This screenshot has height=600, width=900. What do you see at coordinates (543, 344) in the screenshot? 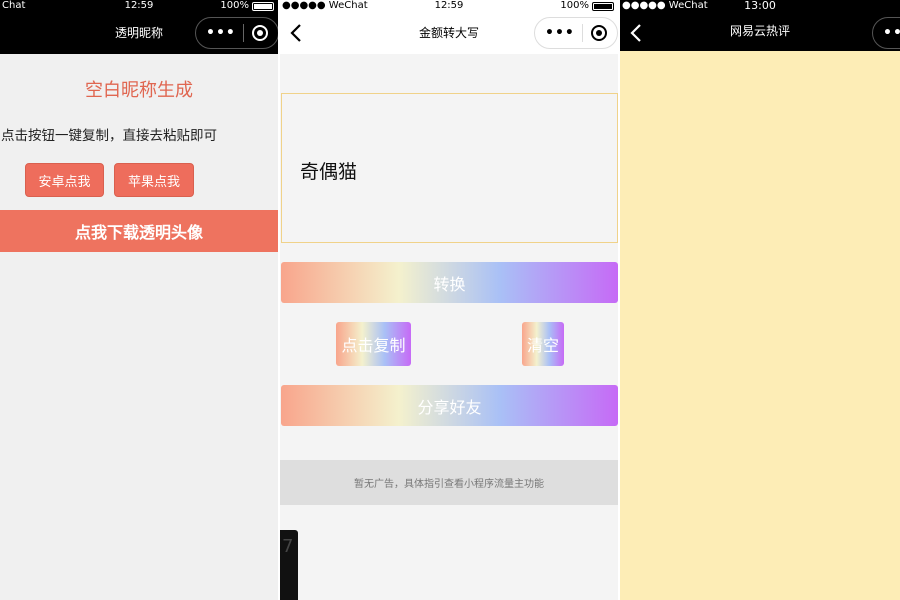
I see `clear-button: 清空` at bounding box center [543, 344].